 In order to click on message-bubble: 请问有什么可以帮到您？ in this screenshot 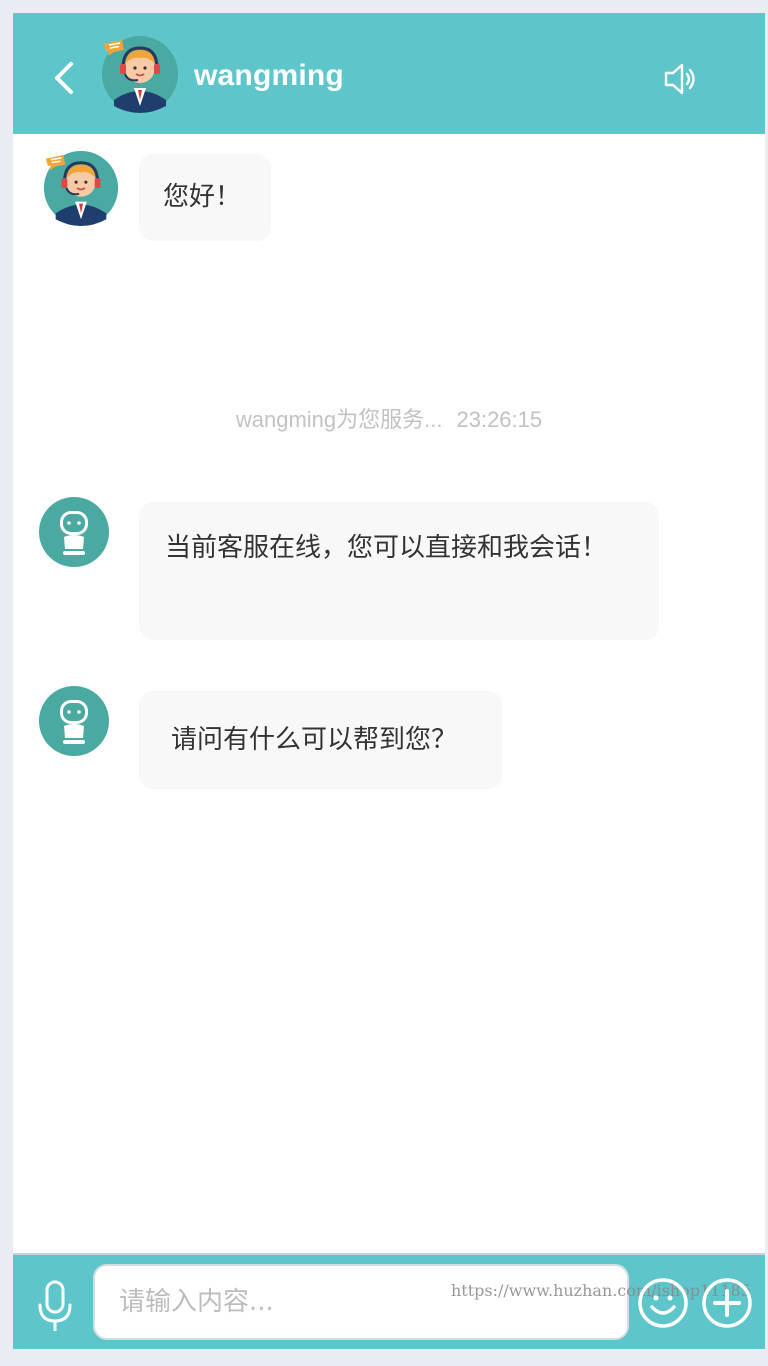, I will do `click(320, 740)`.